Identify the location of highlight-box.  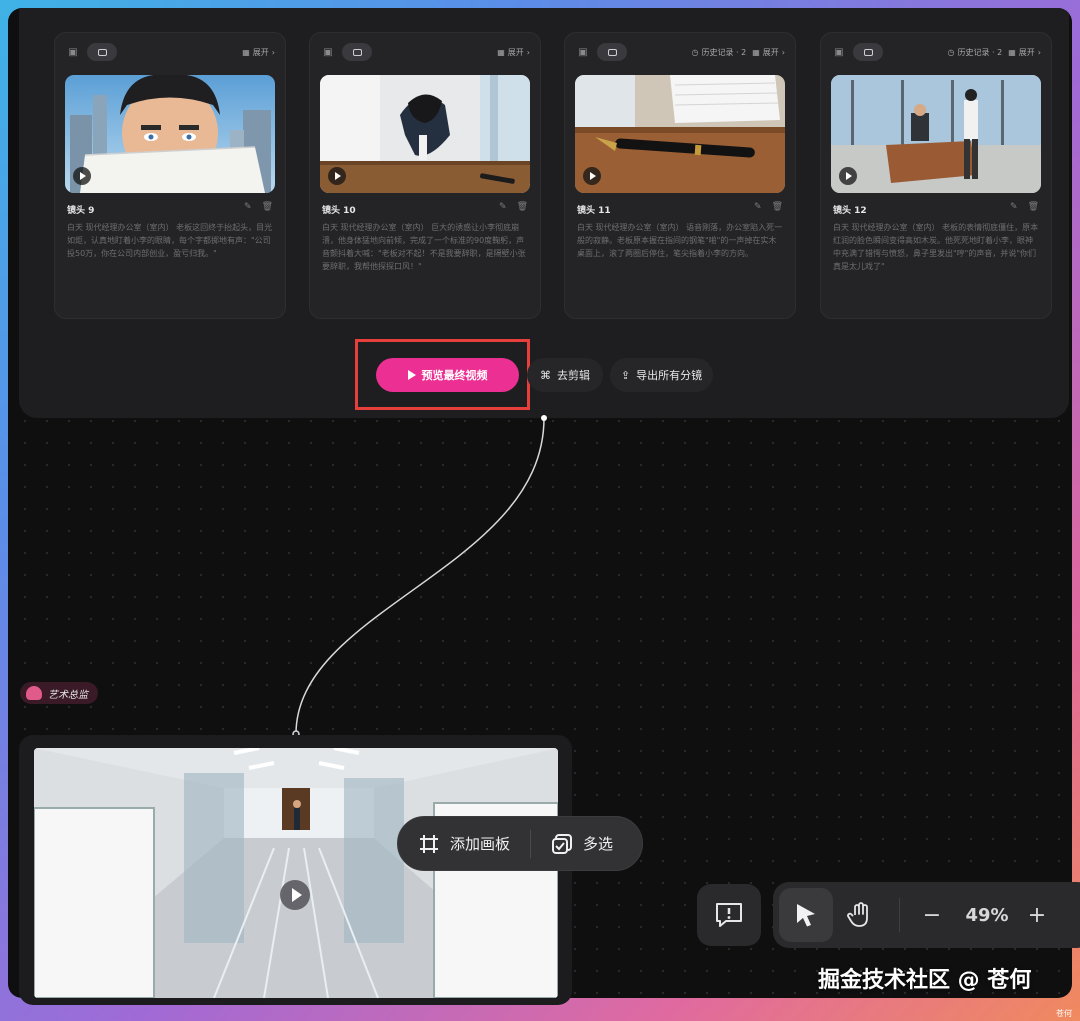
(442, 374).